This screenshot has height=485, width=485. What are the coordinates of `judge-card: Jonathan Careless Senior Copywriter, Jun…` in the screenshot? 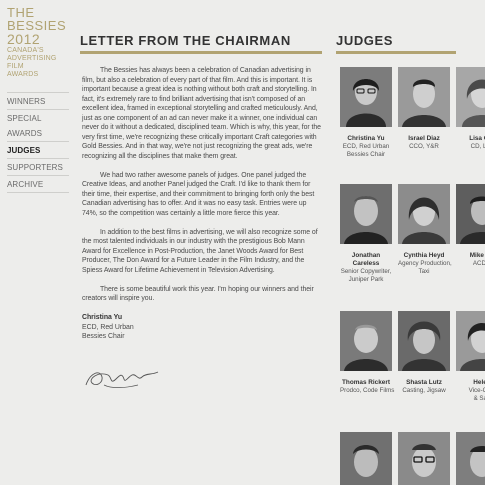 It's located at (366, 234).